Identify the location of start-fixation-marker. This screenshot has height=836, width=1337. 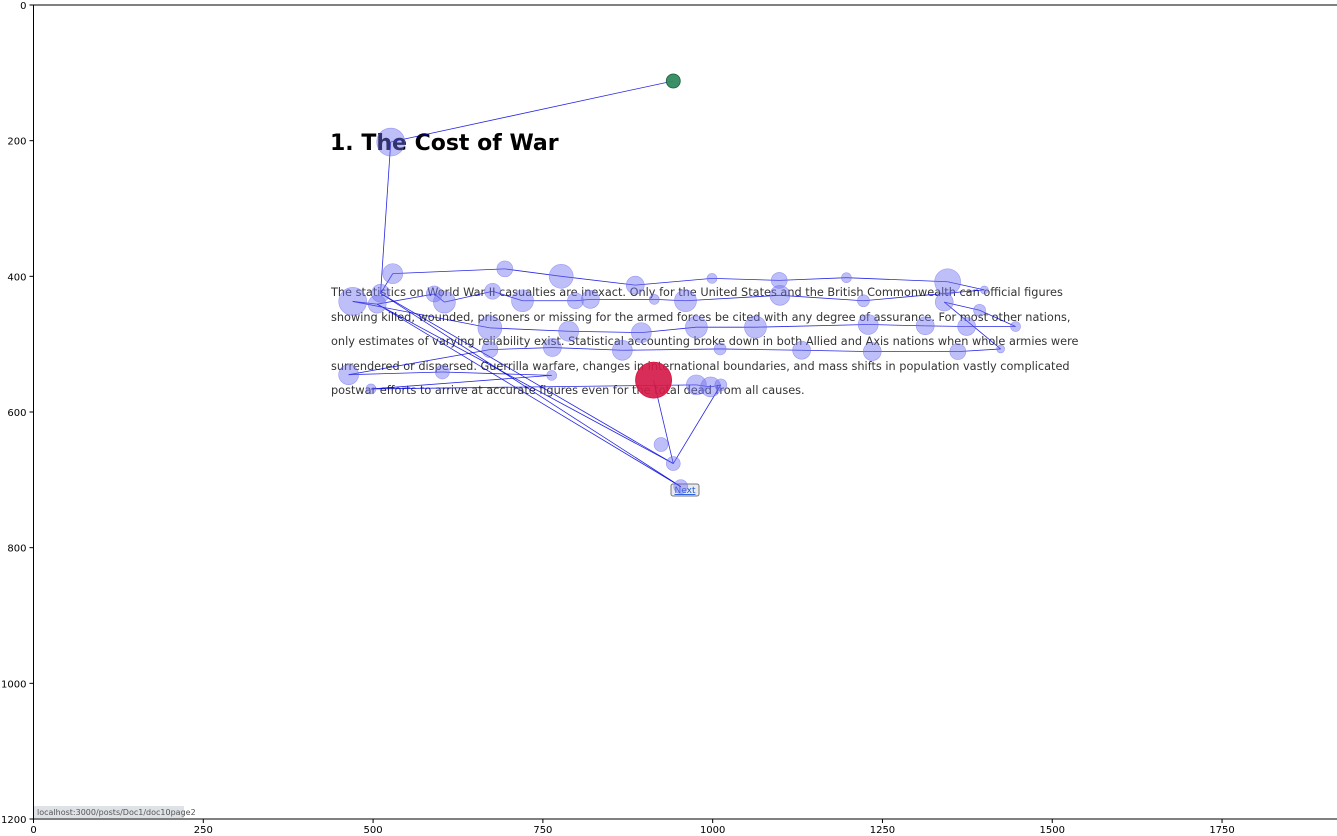
(673, 81).